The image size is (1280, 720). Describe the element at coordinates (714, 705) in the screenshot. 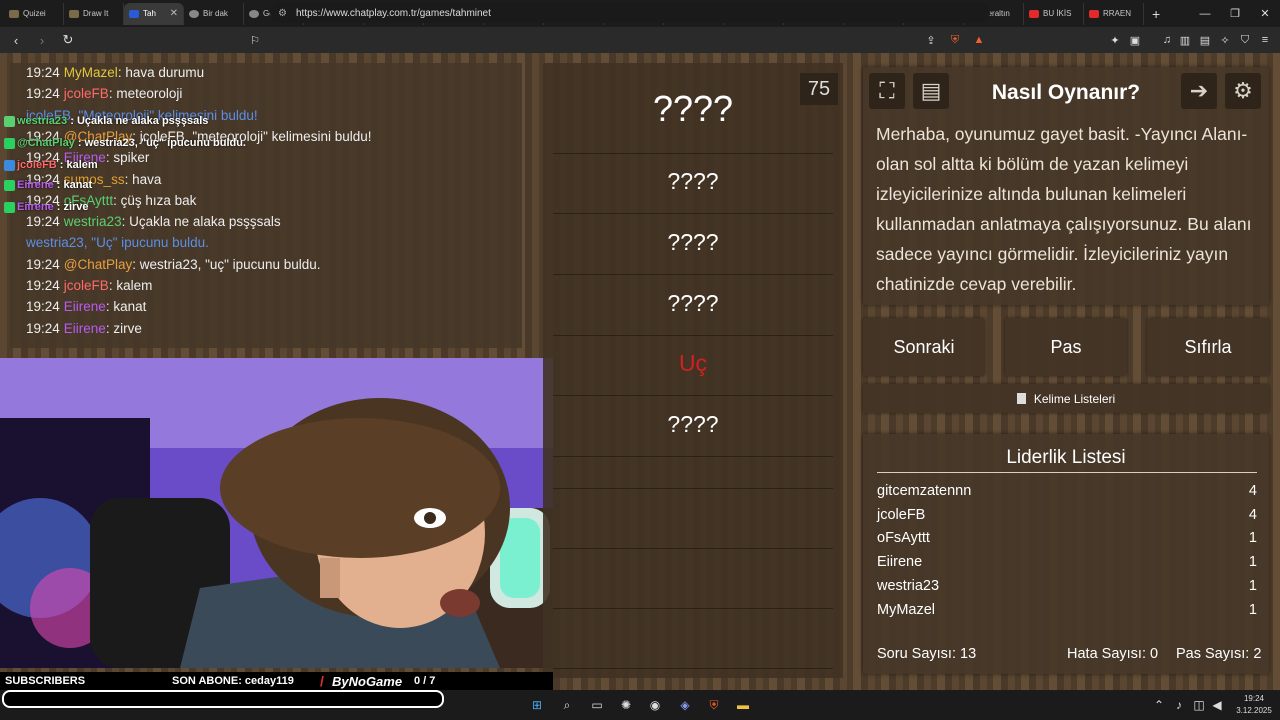

I see `brave-icon: ⛨` at that location.